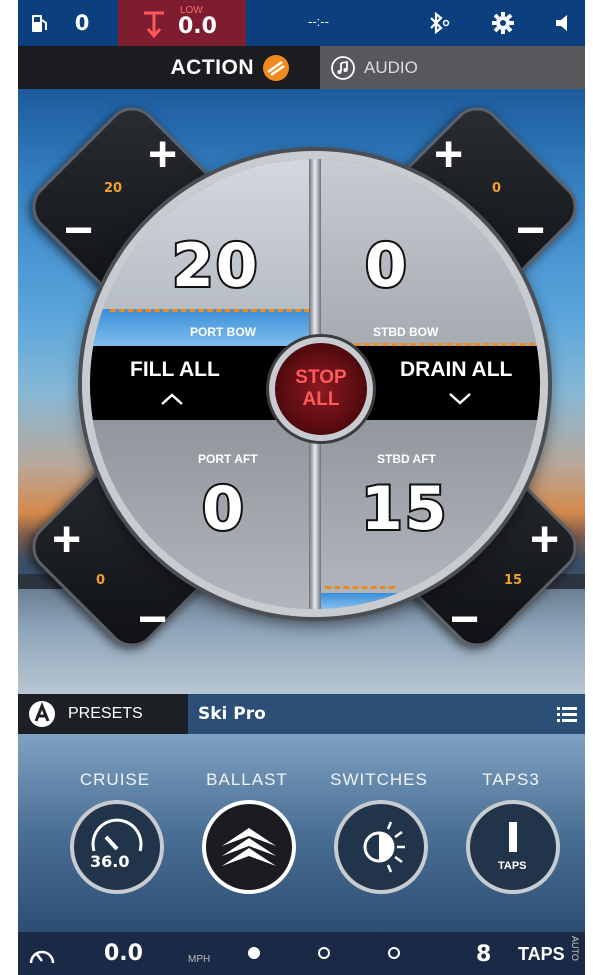 This screenshot has width=593, height=975. Describe the element at coordinates (318, 21) in the screenshot. I see `clock: --:--` at that location.